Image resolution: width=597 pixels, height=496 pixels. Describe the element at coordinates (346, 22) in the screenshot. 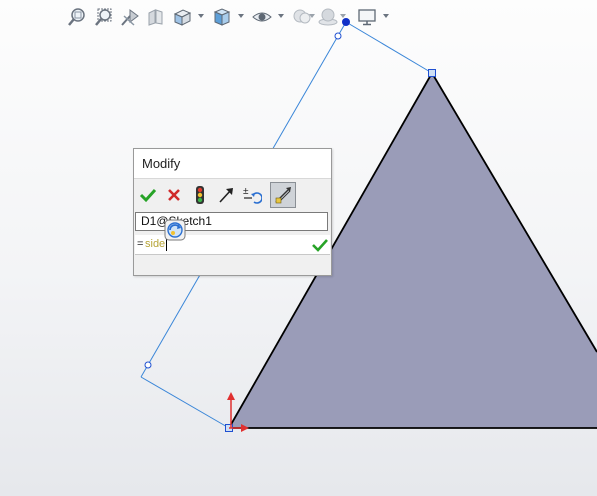

I see `dimension-handle` at that location.